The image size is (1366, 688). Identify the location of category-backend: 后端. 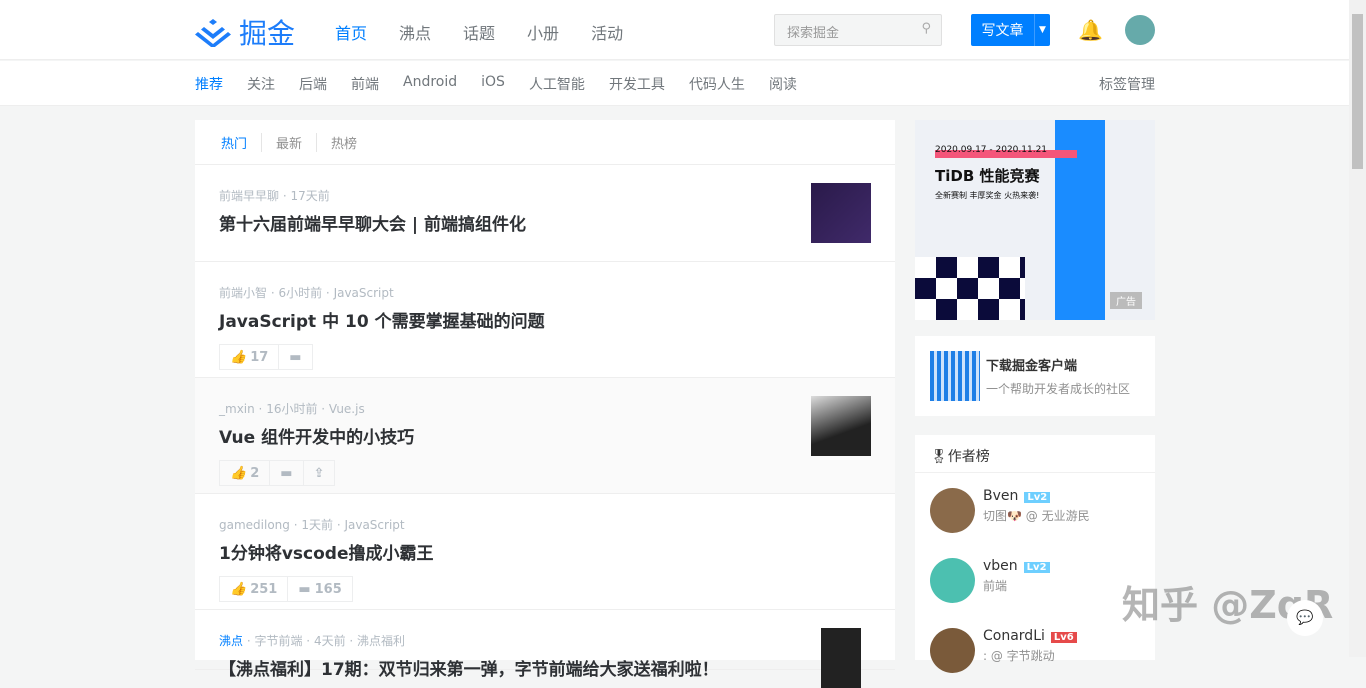
(313, 84).